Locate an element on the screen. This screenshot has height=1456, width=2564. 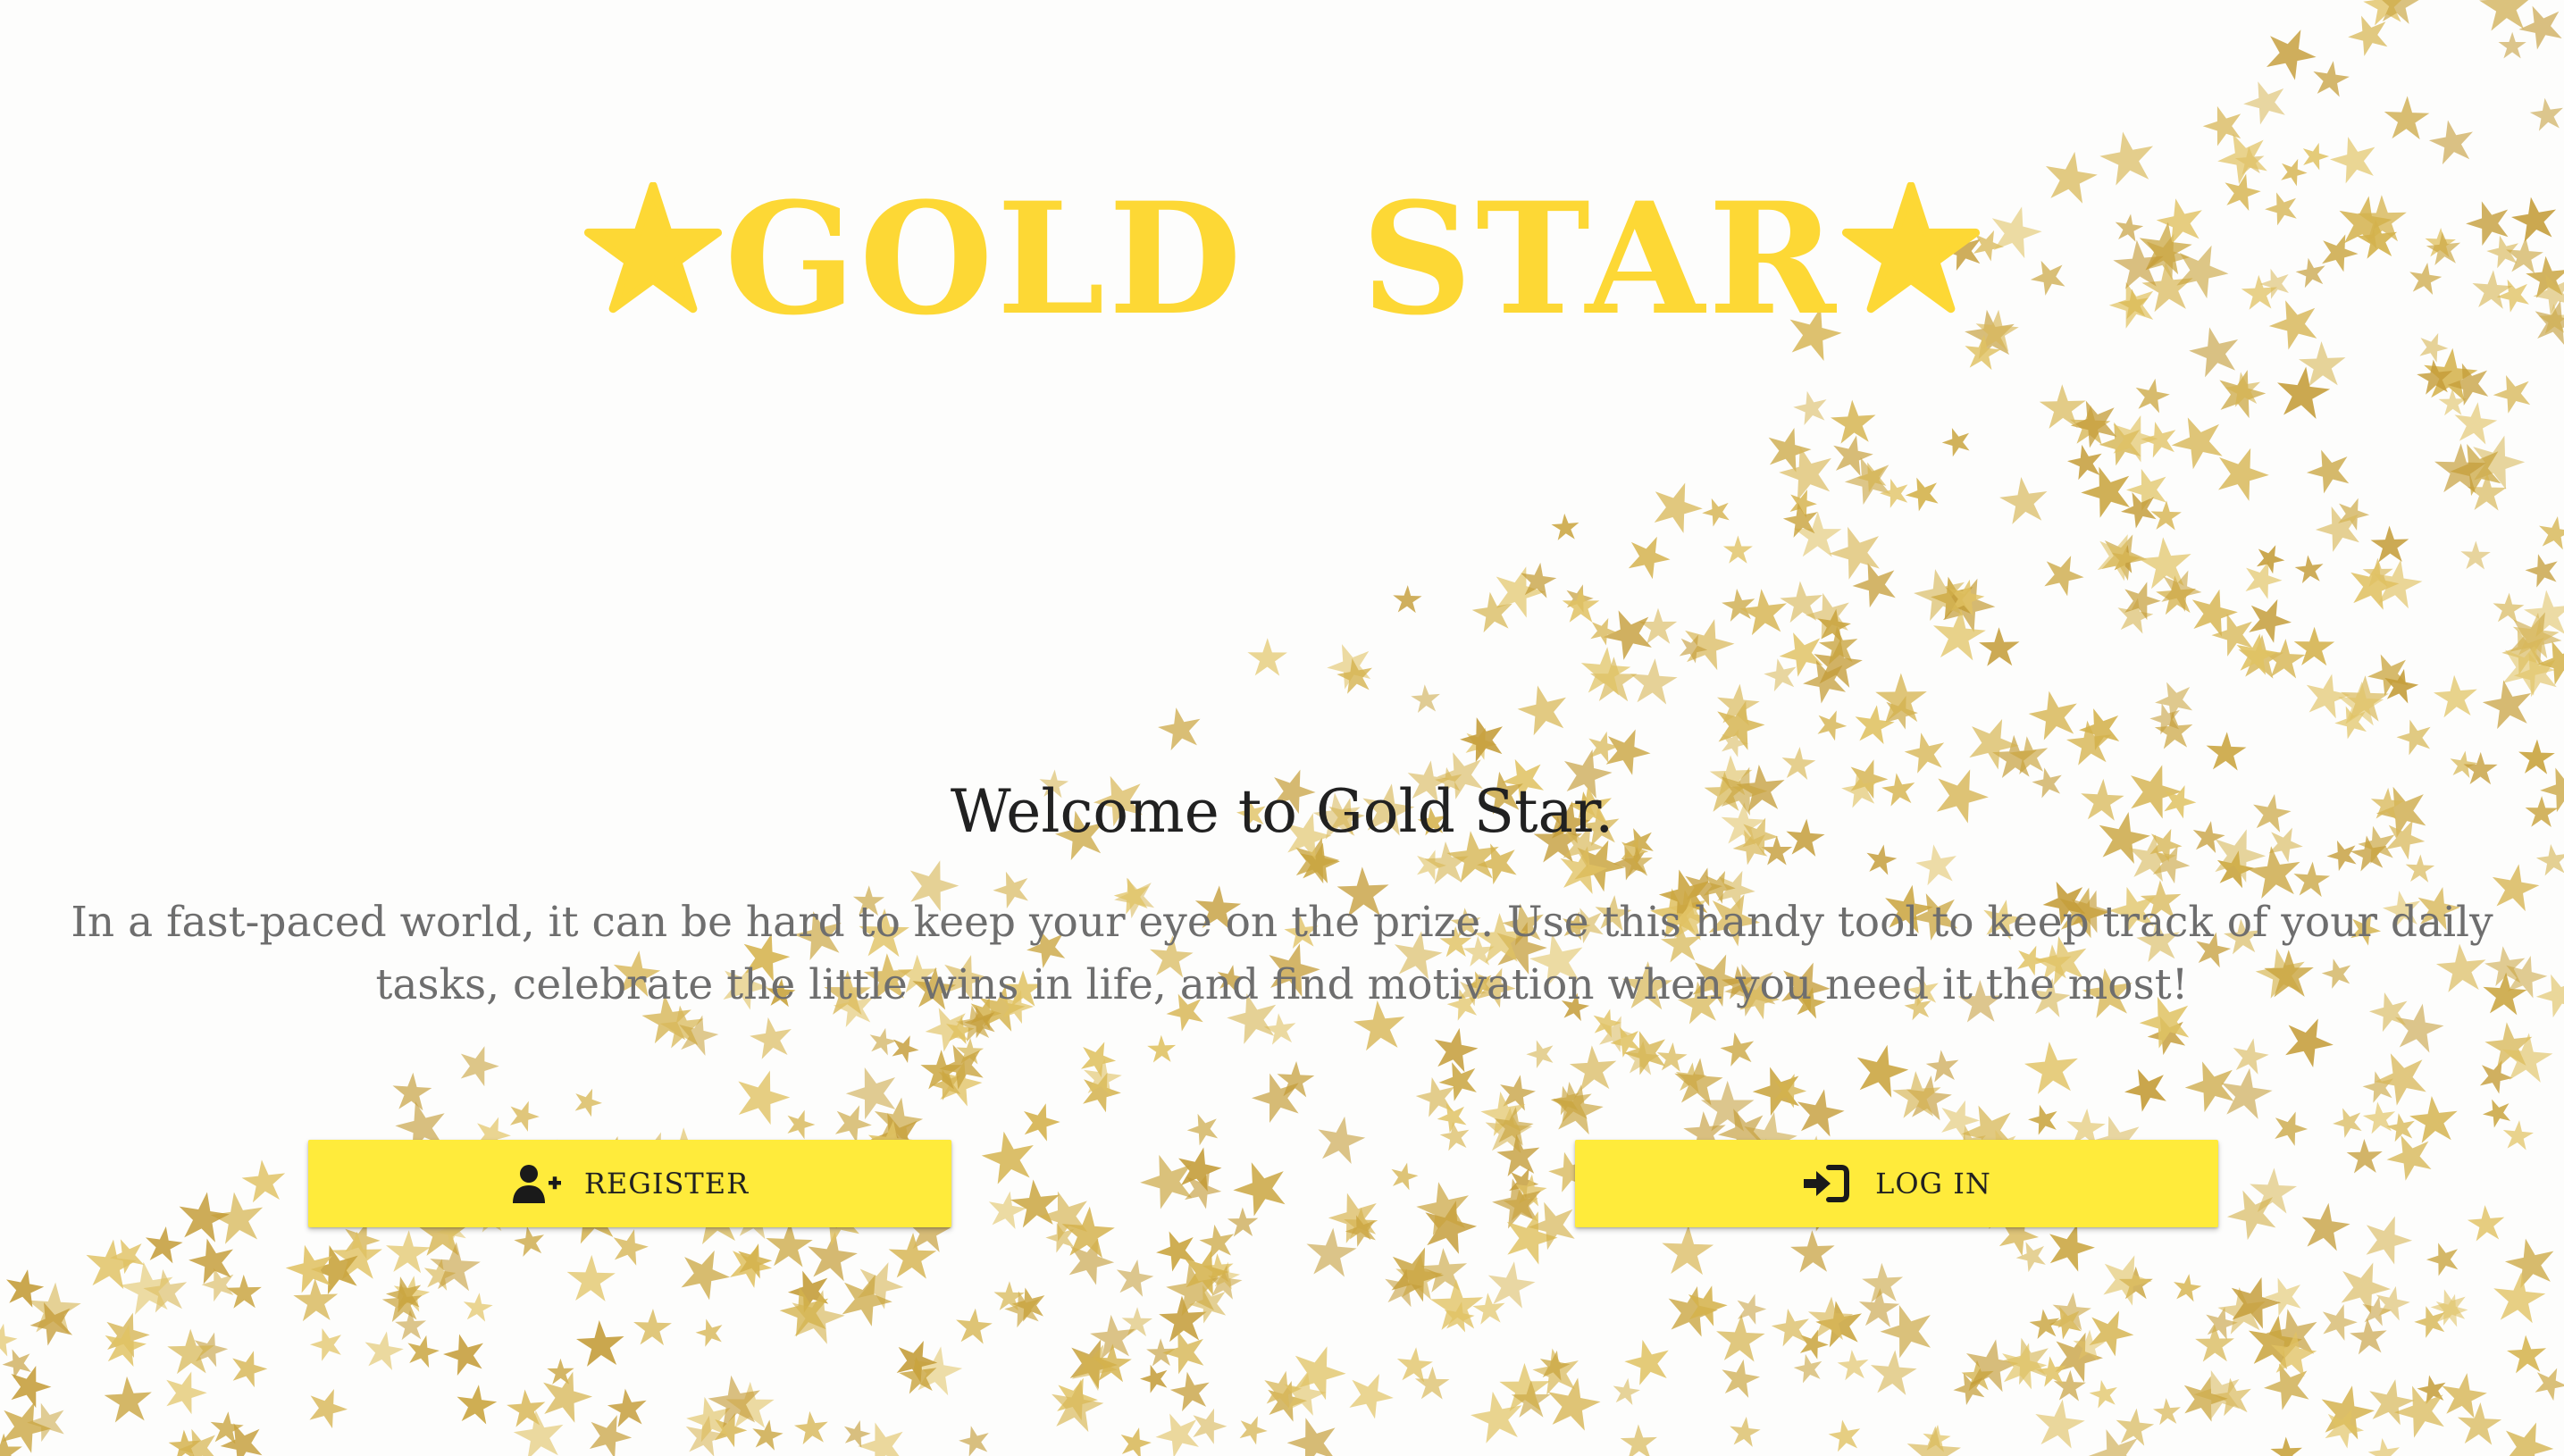
star-icon is located at coordinates (1911, 248).